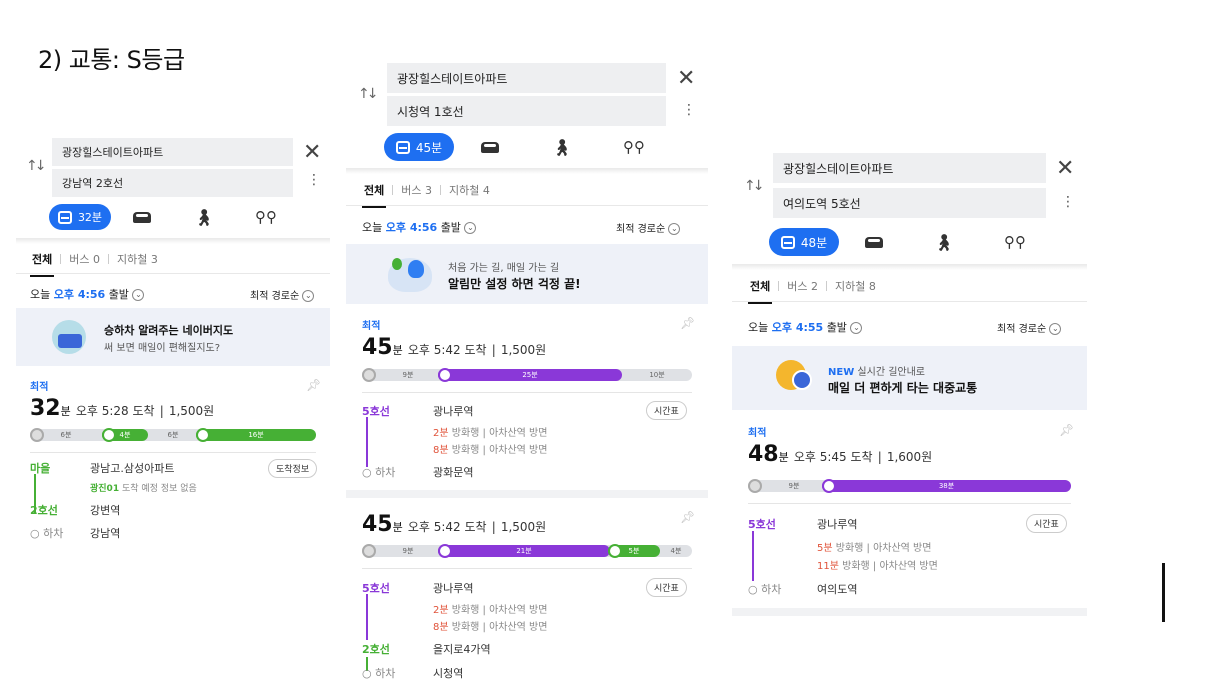  I want to click on tab-subway: 지하철 8, so click(855, 286).